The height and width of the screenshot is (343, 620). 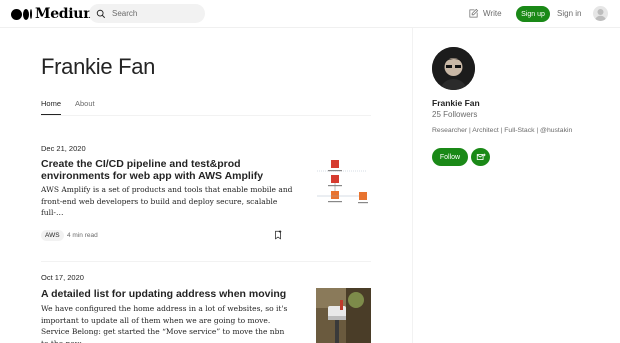 I want to click on followers-count: 25 Followers, so click(x=454, y=114).